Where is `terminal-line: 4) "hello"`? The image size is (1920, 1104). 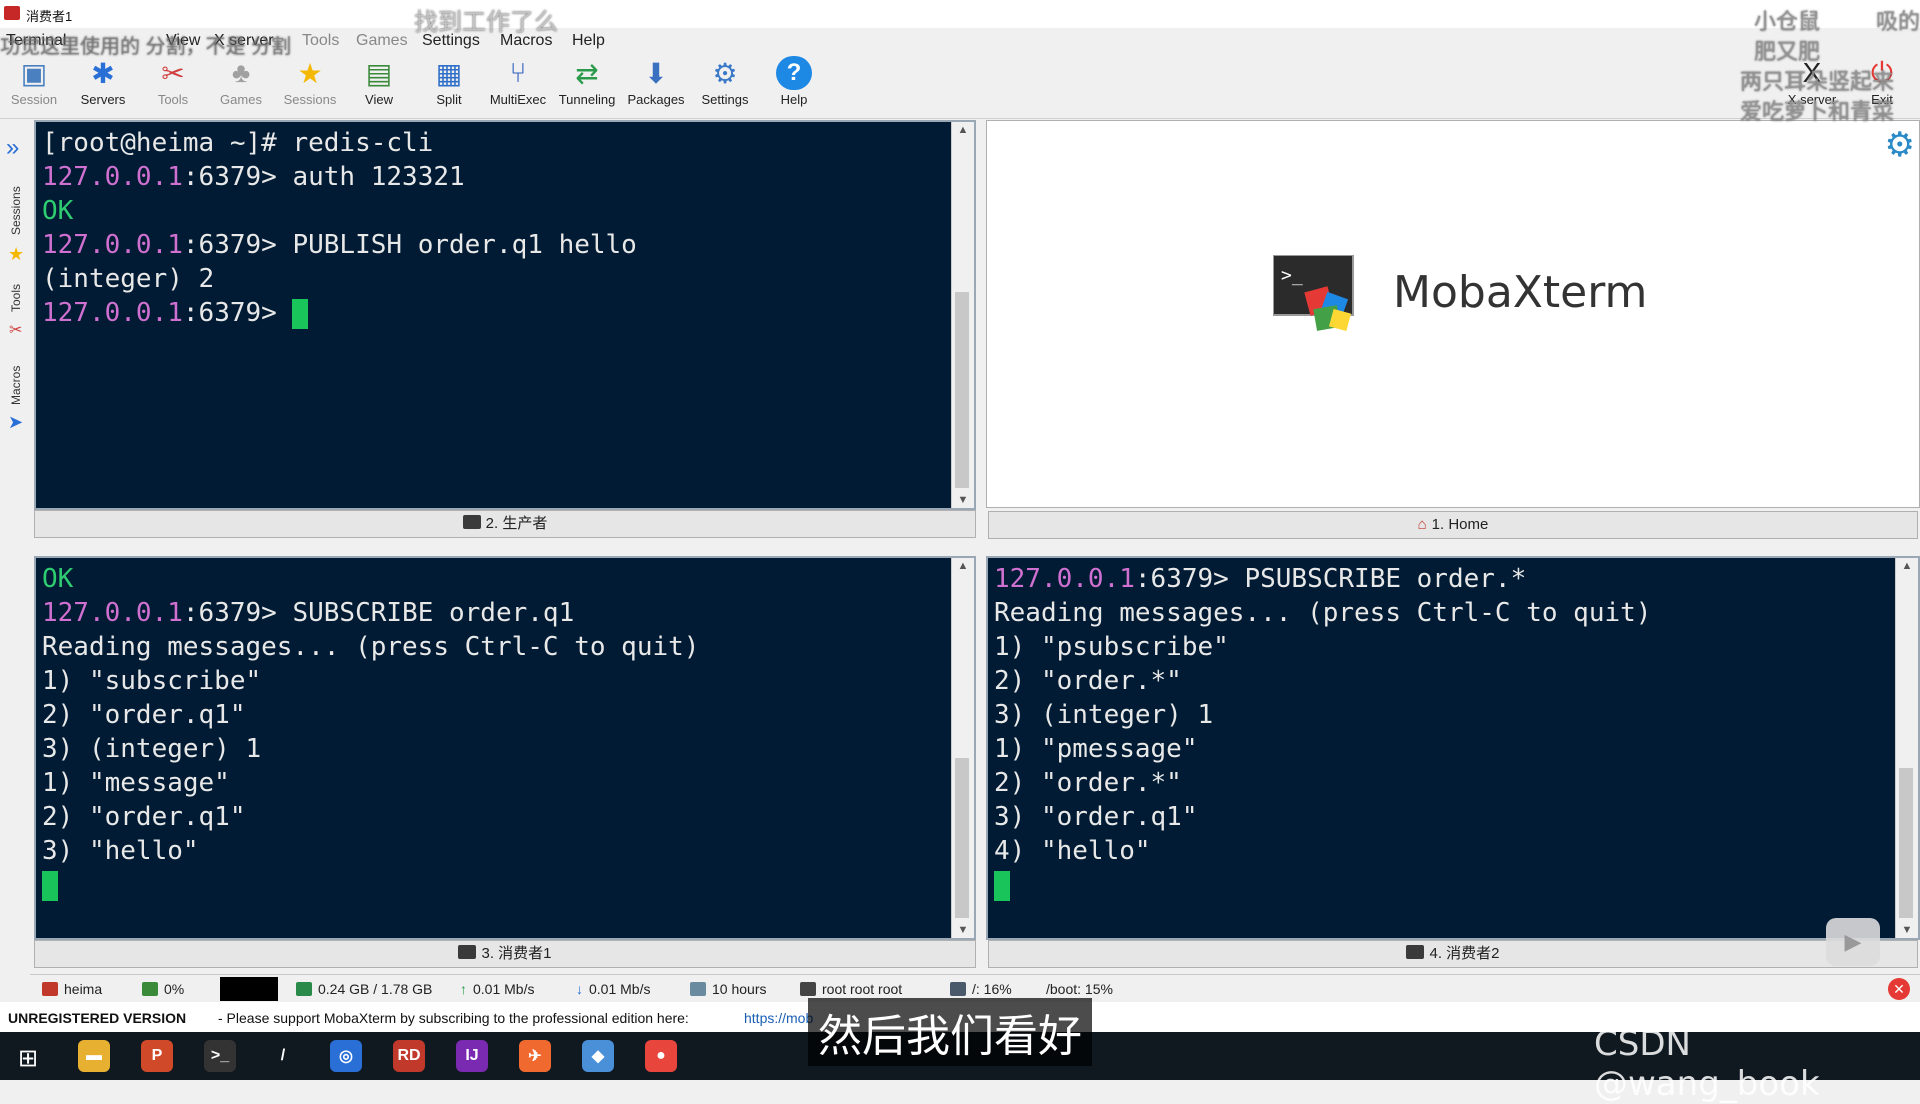 terminal-line: 4) "hello" is located at coordinates (1444, 851).